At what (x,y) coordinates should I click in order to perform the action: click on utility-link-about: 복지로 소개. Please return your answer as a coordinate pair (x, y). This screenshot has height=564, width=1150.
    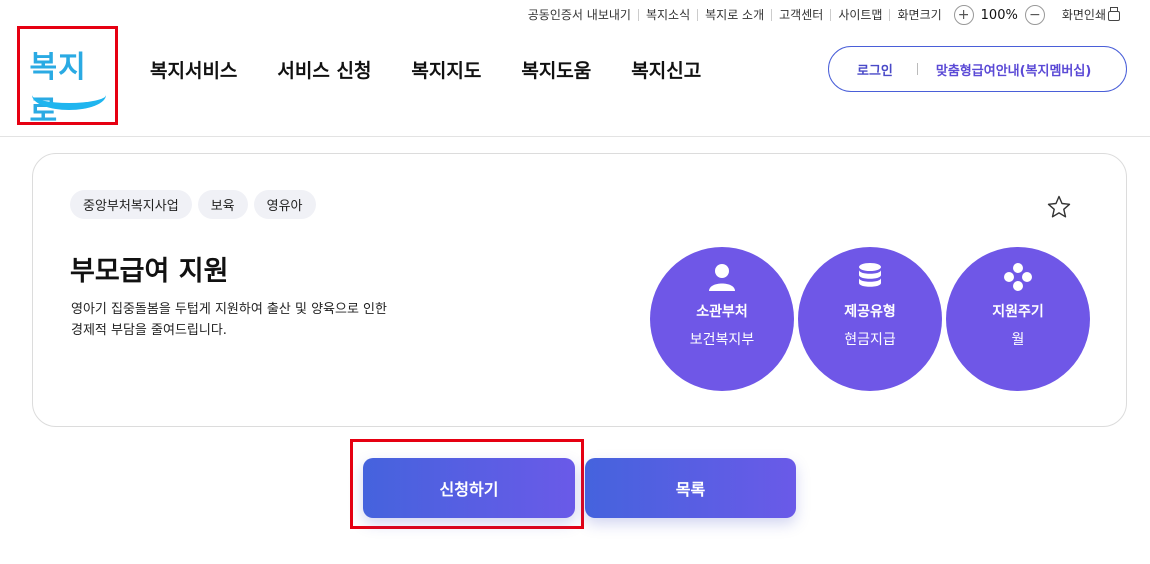
    Looking at the image, I should click on (735, 15).